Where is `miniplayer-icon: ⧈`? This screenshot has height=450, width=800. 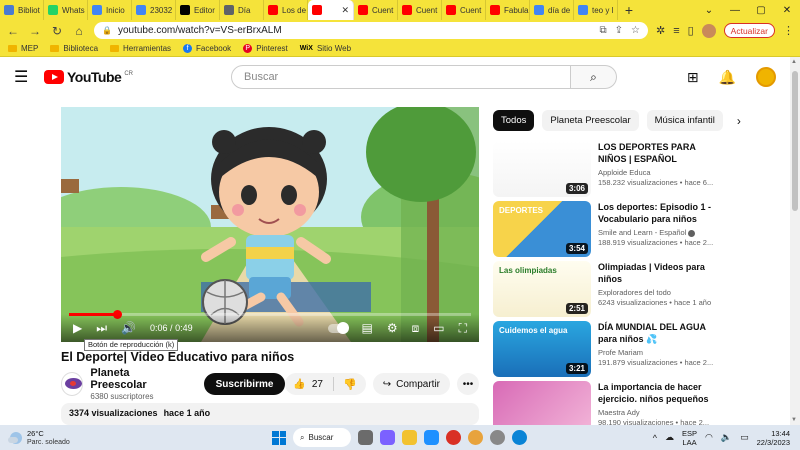 miniplayer-icon: ⧈ is located at coordinates (416, 328).